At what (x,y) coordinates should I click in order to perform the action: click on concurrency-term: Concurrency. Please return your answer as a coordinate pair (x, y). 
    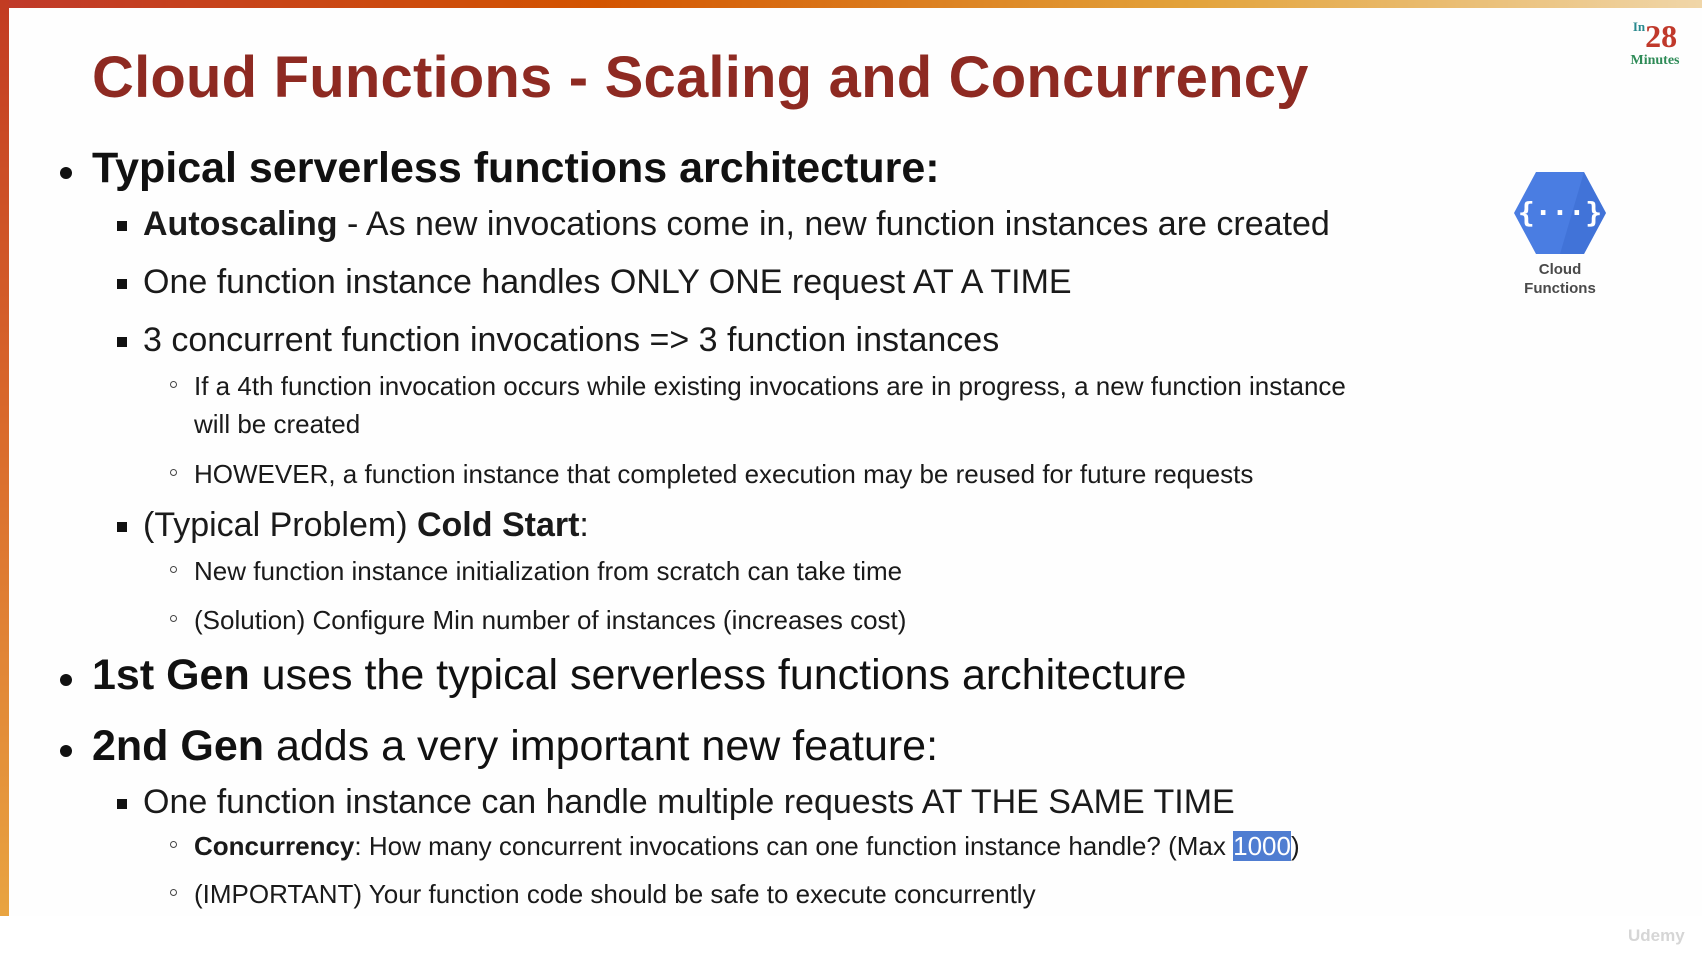
    Looking at the image, I should click on (274, 846).